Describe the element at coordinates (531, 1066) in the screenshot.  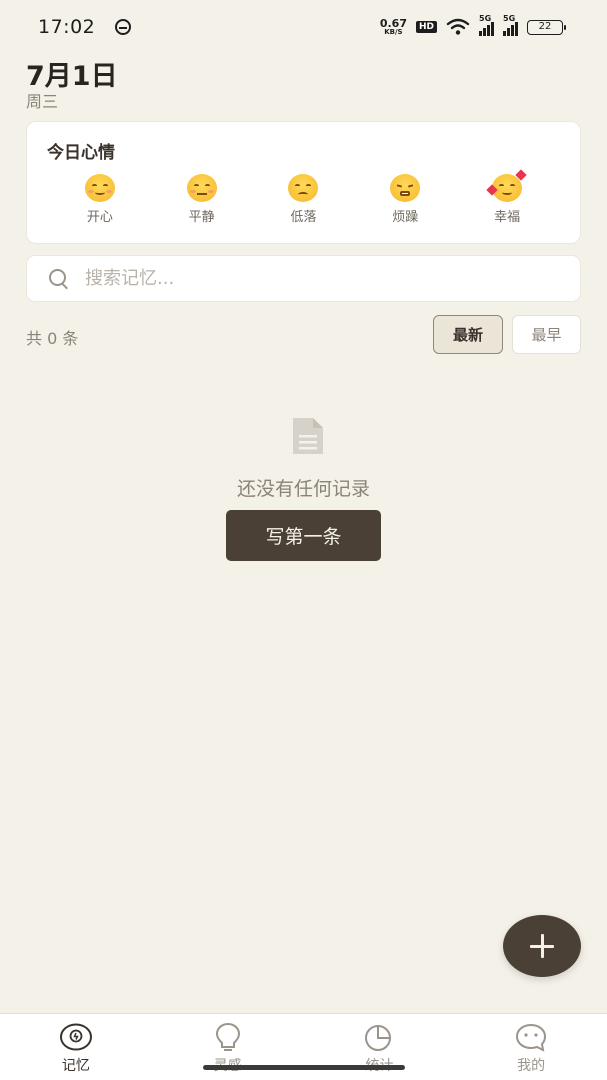
I see `tab-label: 我的` at that location.